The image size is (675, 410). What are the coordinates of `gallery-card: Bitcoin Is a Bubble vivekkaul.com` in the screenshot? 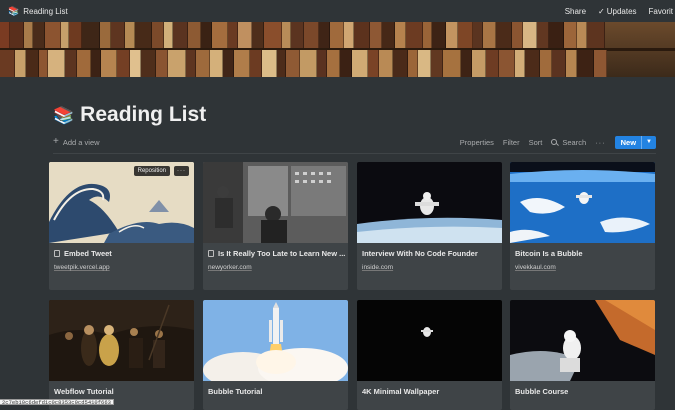 It's located at (582, 226).